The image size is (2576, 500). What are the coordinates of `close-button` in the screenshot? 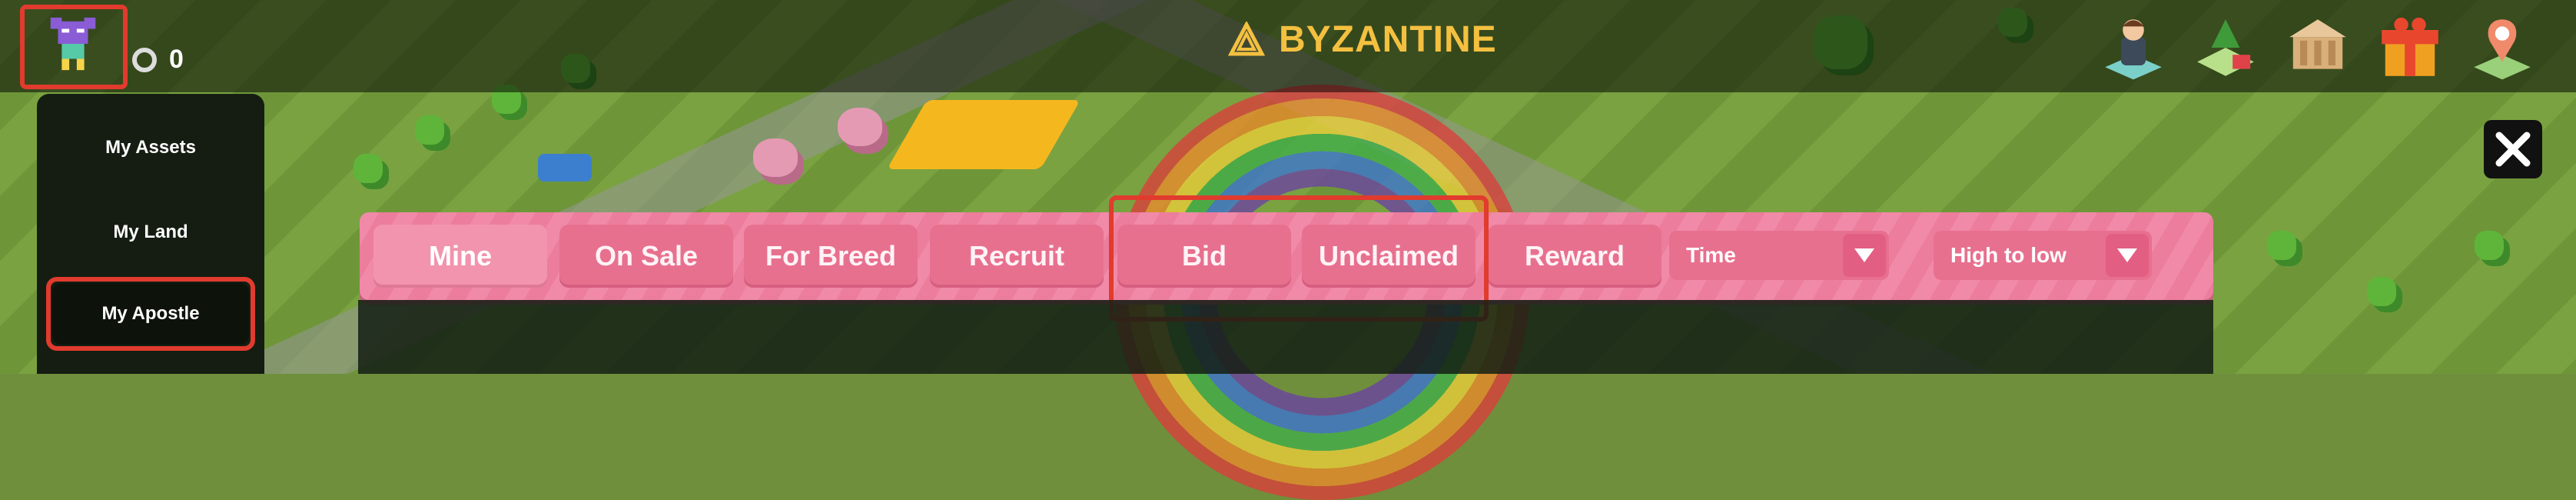 It's located at (2513, 149).